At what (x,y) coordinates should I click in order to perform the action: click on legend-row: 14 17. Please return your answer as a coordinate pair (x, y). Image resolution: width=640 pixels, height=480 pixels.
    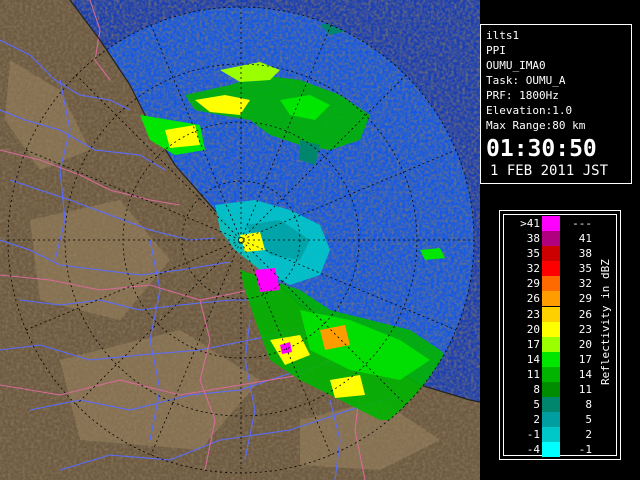
    Looking at the image, I should click on (553, 359).